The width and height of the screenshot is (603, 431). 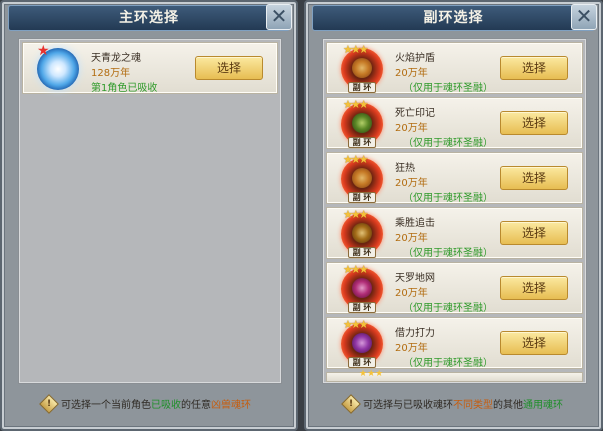 What do you see at coordinates (116, 58) in the screenshot?
I see `ring-name: 天青龙之魂` at bounding box center [116, 58].